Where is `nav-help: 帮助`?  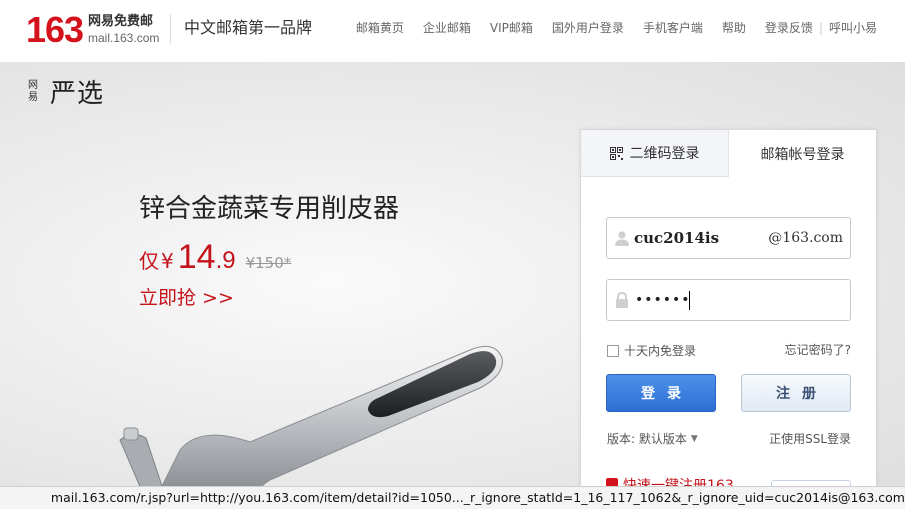
nav-help: 帮助 is located at coordinates (734, 28).